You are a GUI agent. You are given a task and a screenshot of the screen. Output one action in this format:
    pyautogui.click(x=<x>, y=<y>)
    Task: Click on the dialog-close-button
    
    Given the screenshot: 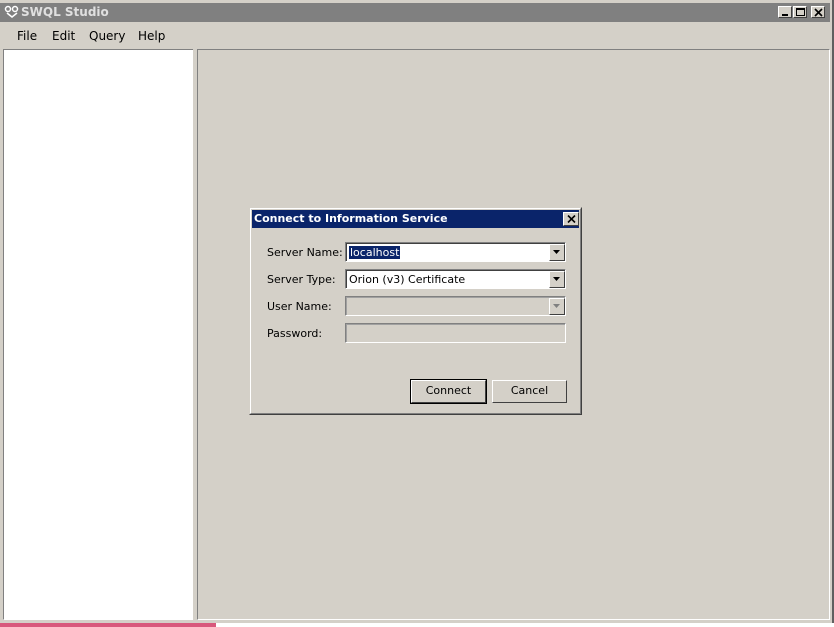 What is the action you would take?
    pyautogui.click(x=571, y=219)
    